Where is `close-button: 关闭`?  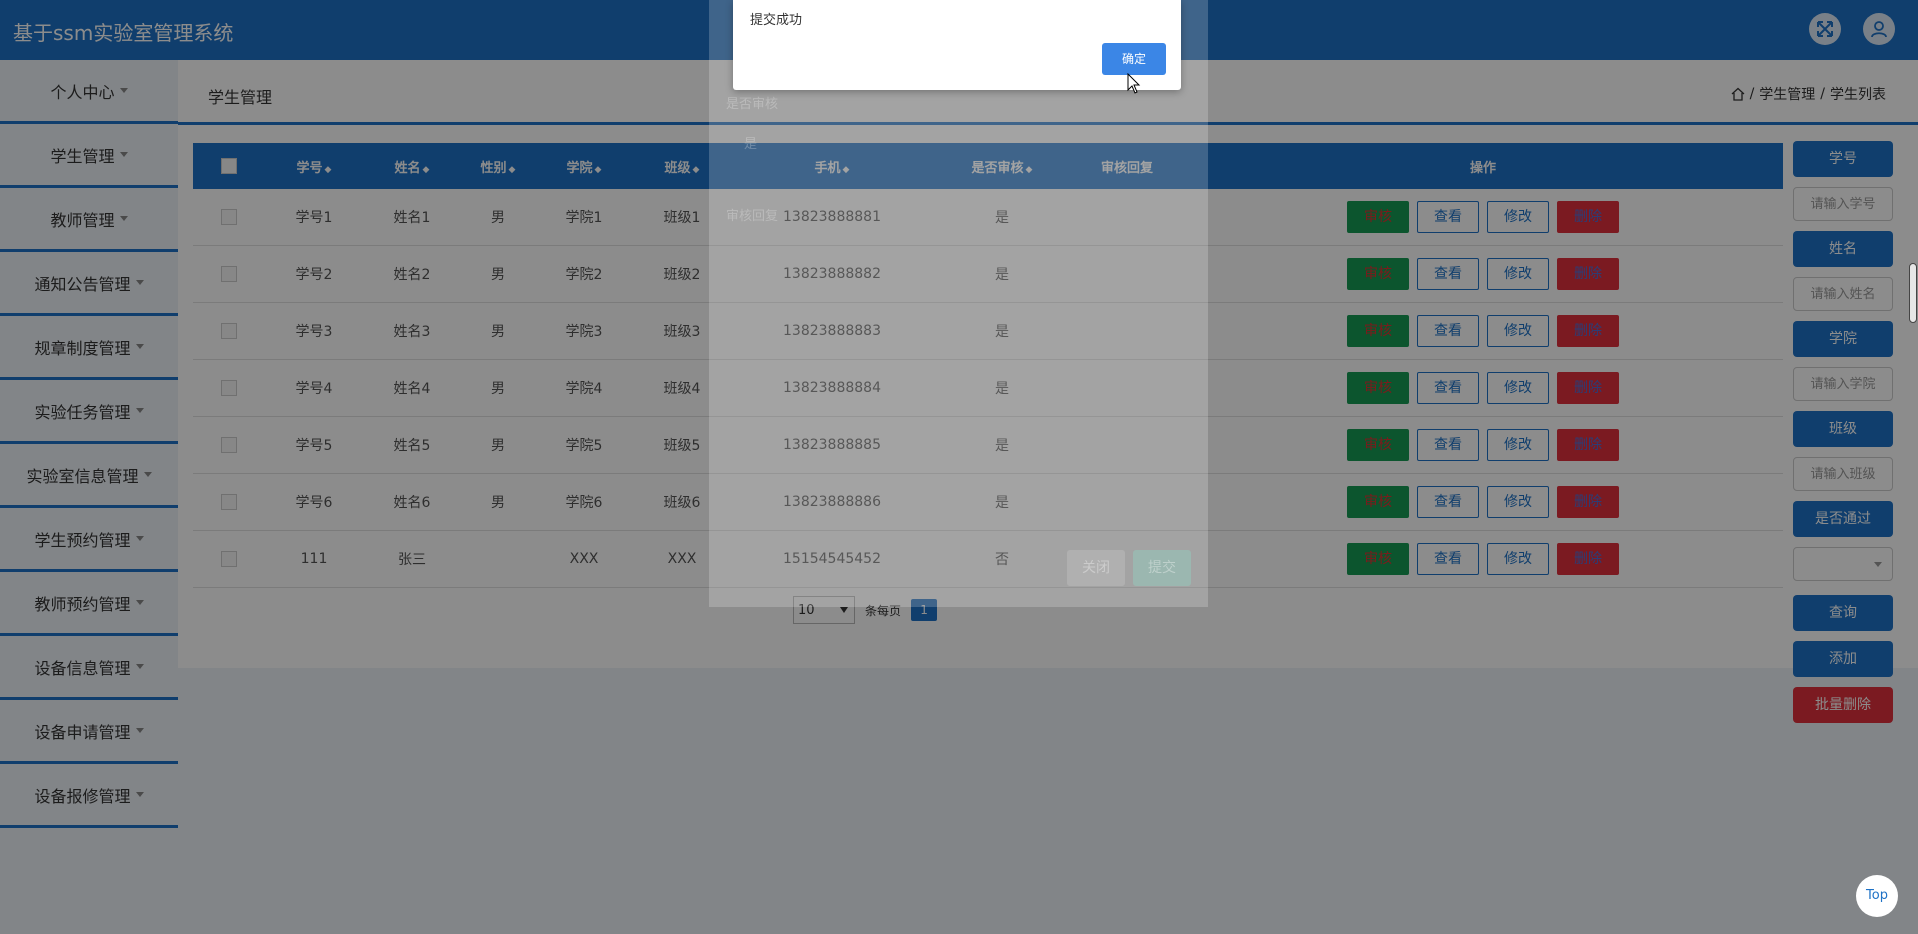 close-button: 关闭 is located at coordinates (1096, 568).